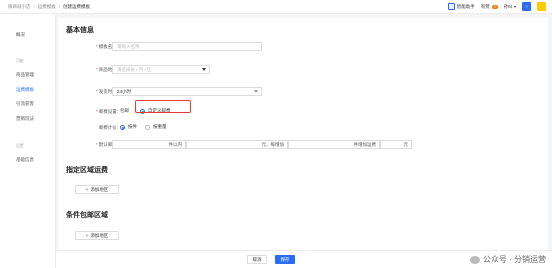 The height and width of the screenshot is (268, 552). I want to click on section-region-title: 指定区域运费, so click(87, 170).